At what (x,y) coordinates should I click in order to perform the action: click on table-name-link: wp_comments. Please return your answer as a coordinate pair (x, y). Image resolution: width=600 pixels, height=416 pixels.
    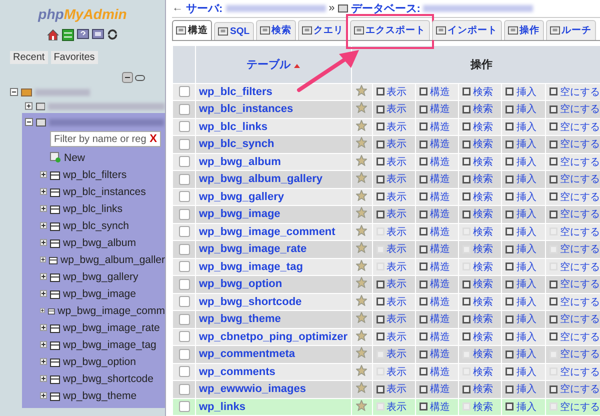
    Looking at the image, I should click on (273, 372).